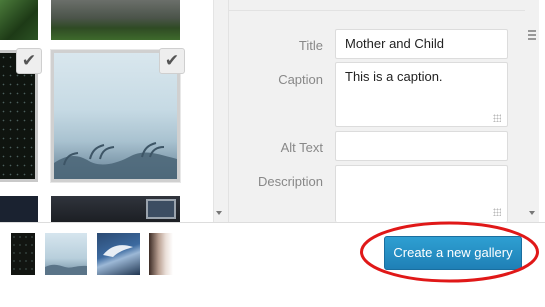 This screenshot has width=545, height=307. What do you see at coordinates (421, 193) in the screenshot?
I see `description-textarea` at bounding box center [421, 193].